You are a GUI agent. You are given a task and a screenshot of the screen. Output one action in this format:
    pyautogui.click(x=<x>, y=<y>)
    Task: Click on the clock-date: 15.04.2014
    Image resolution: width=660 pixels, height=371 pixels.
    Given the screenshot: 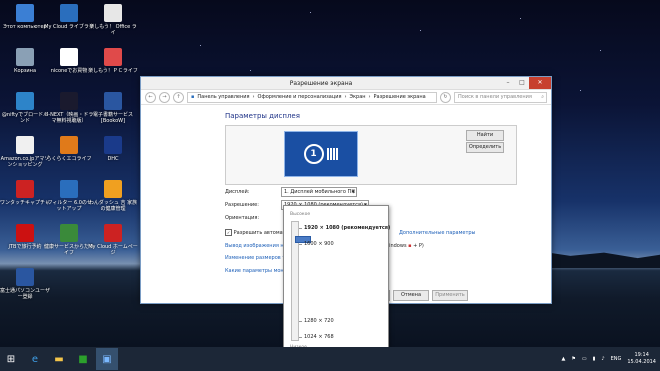 What is the action you would take?
    pyautogui.click(x=641, y=362)
    